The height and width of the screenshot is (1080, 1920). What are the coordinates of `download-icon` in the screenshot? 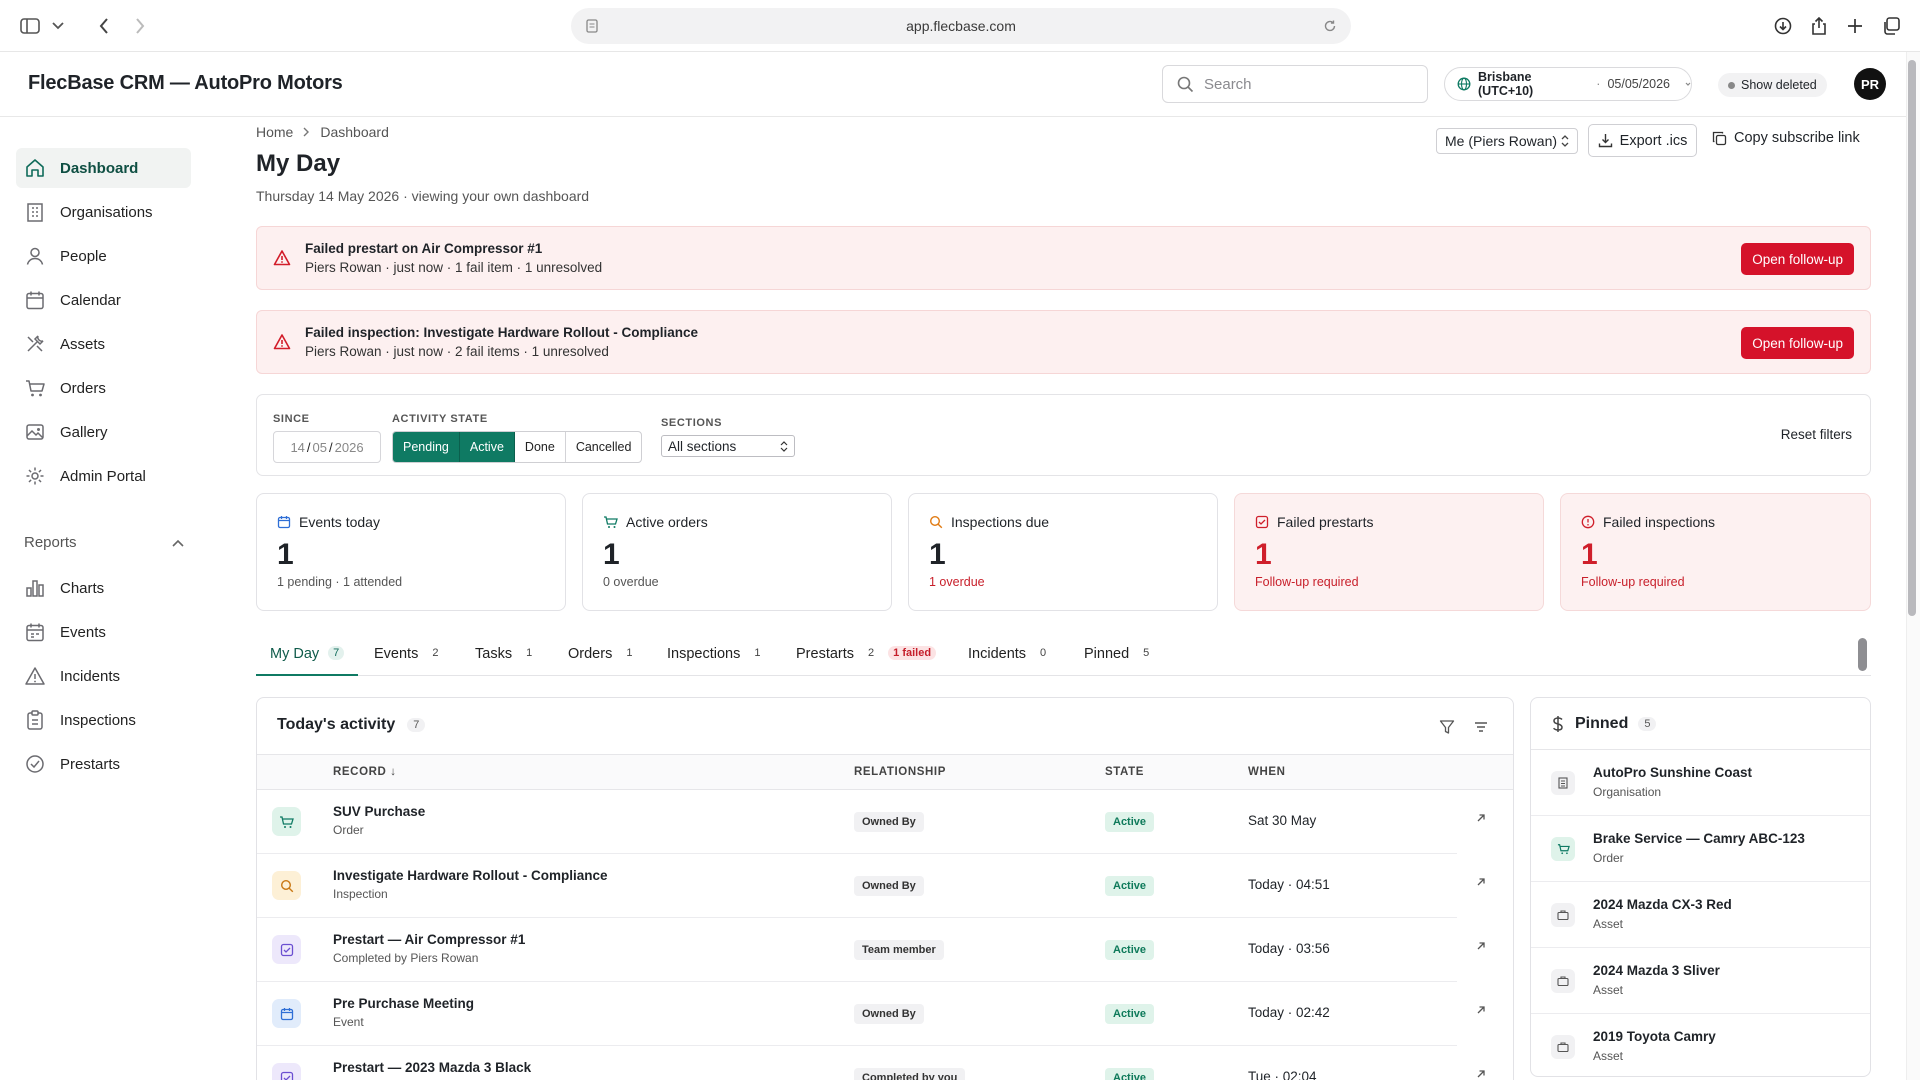 It's located at (1783, 26).